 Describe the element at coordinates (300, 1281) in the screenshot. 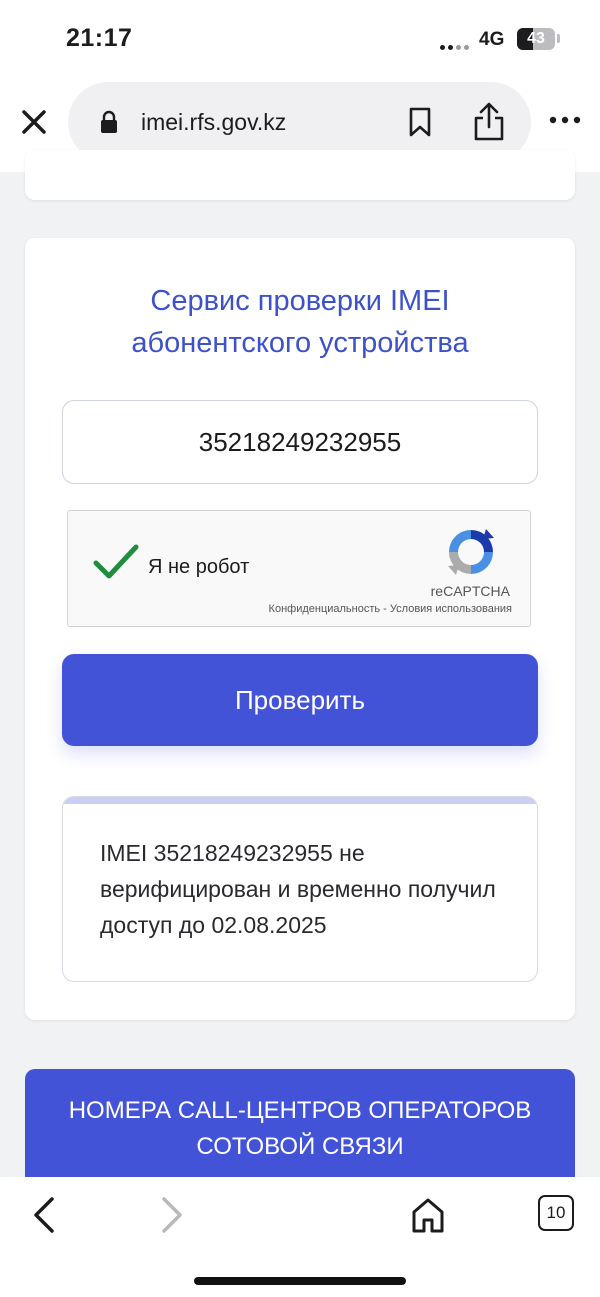

I see `home-indicator` at that location.